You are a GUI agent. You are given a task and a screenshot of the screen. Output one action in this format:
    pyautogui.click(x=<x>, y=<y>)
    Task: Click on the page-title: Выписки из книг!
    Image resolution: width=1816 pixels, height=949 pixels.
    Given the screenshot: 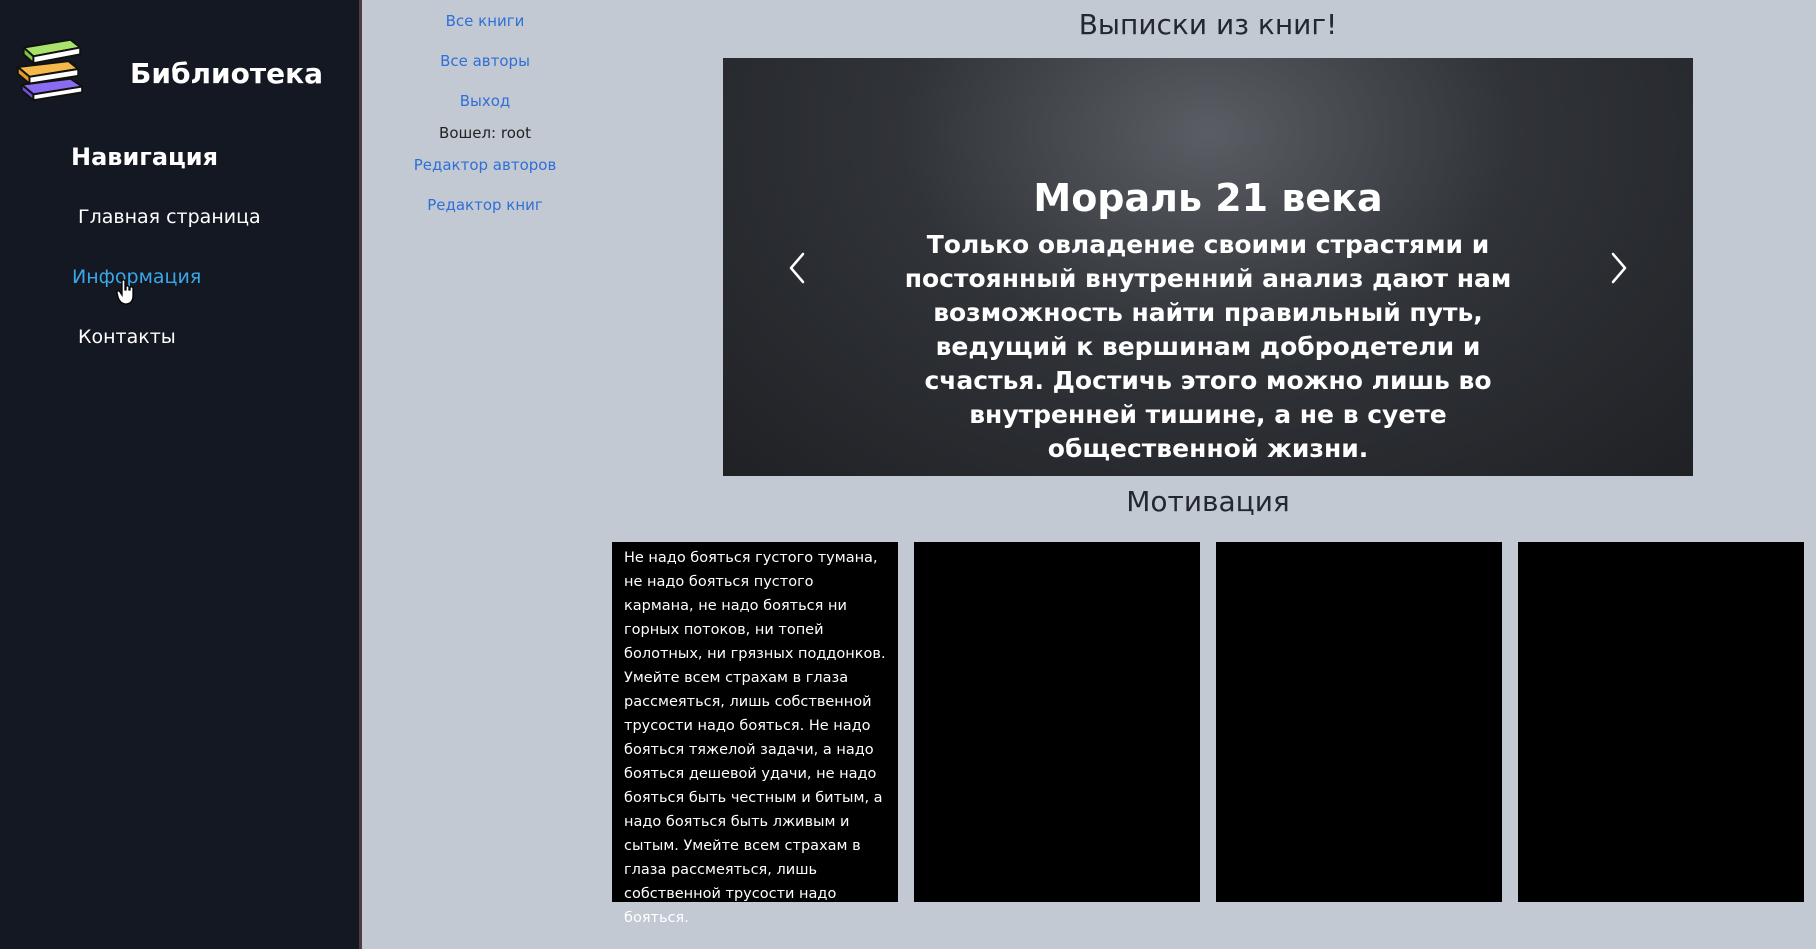 What is the action you would take?
    pyautogui.click(x=1208, y=24)
    